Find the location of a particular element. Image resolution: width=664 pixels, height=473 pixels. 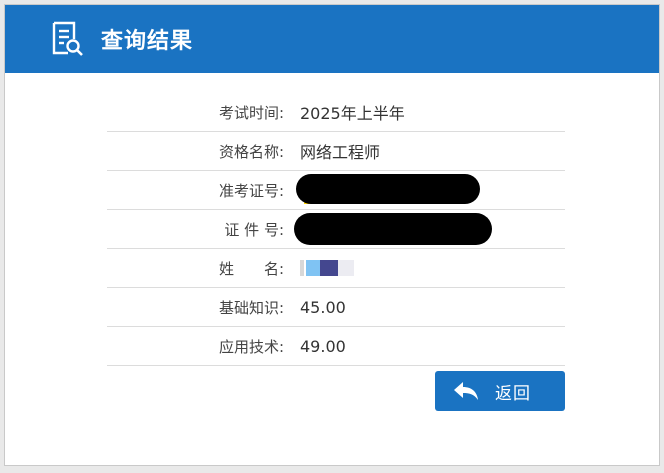

name-value is located at coordinates (432, 268).